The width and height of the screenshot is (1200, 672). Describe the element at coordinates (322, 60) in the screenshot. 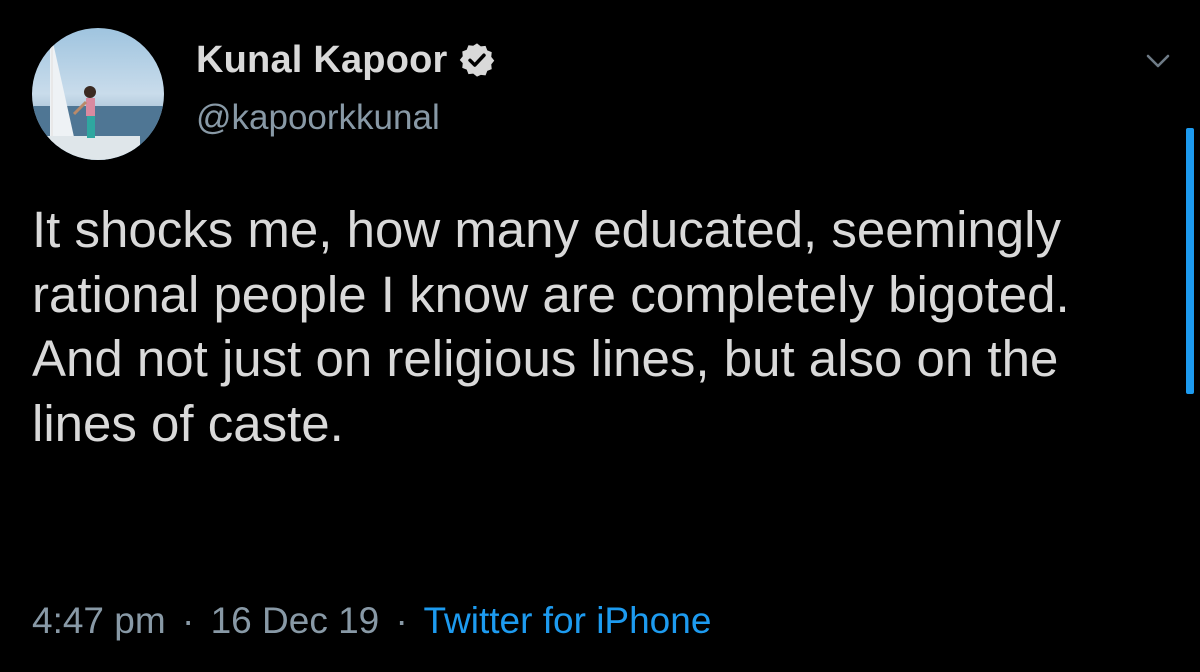

I see `display-name: Kunal Kapoor` at that location.